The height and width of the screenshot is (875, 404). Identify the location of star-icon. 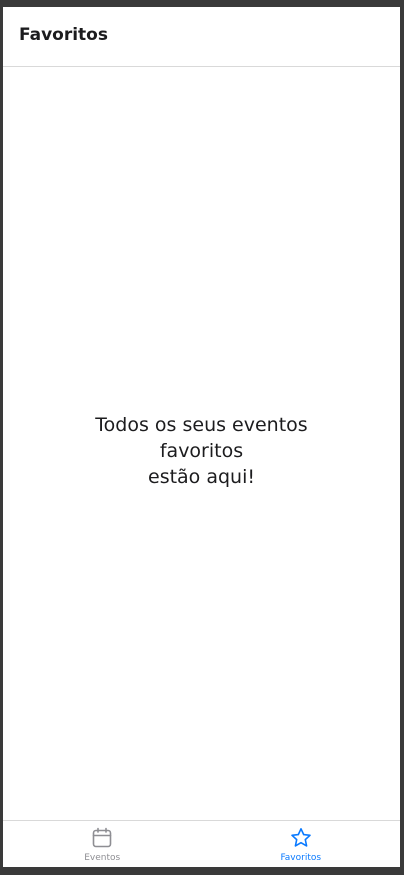
(300, 837).